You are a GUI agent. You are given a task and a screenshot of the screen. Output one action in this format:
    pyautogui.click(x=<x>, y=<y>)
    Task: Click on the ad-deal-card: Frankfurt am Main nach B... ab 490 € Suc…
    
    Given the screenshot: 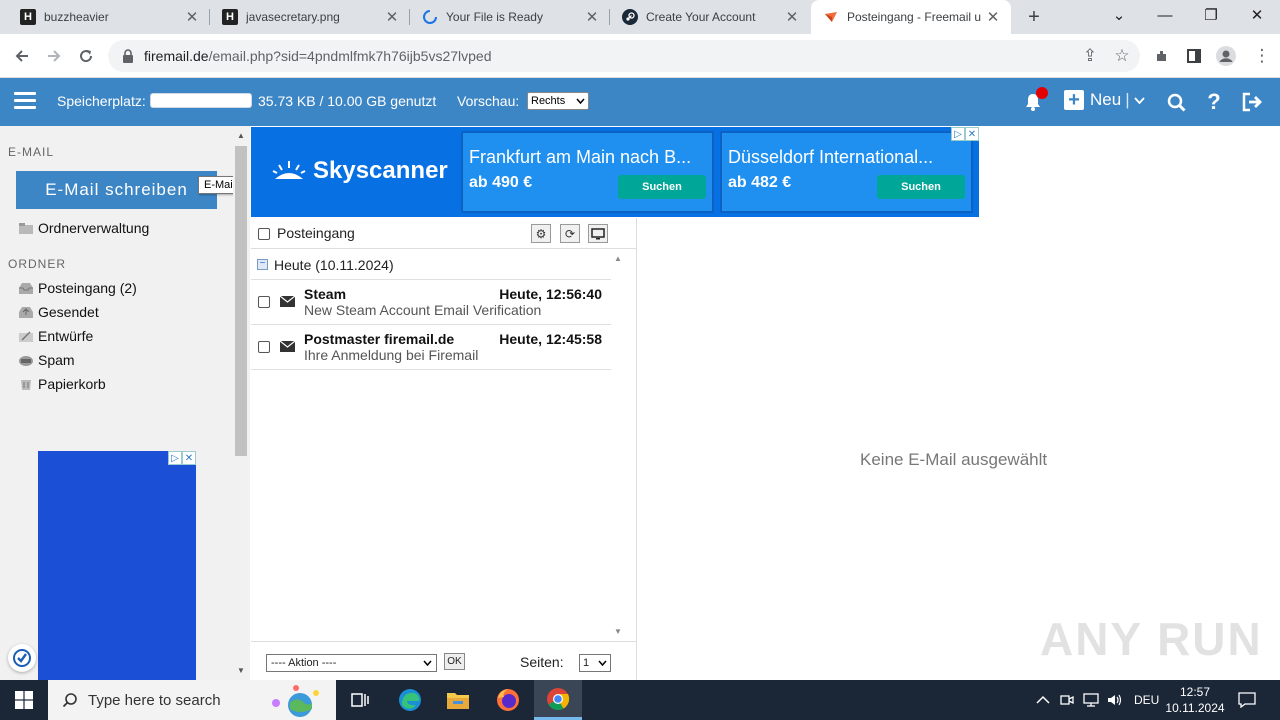 What is the action you would take?
    pyautogui.click(x=587, y=172)
    